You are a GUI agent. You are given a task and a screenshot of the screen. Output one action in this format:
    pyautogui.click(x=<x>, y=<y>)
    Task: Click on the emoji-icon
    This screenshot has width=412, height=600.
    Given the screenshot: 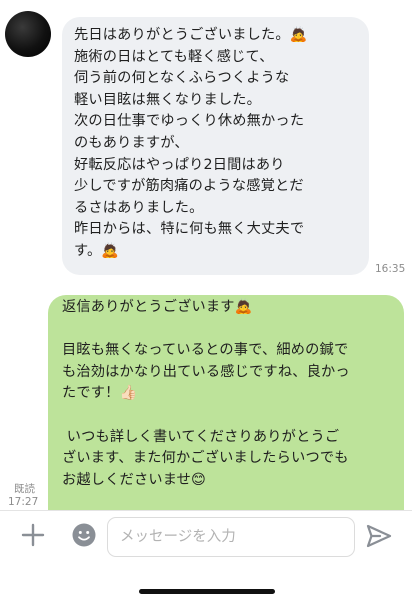 What is the action you would take?
    pyautogui.click(x=84, y=535)
    